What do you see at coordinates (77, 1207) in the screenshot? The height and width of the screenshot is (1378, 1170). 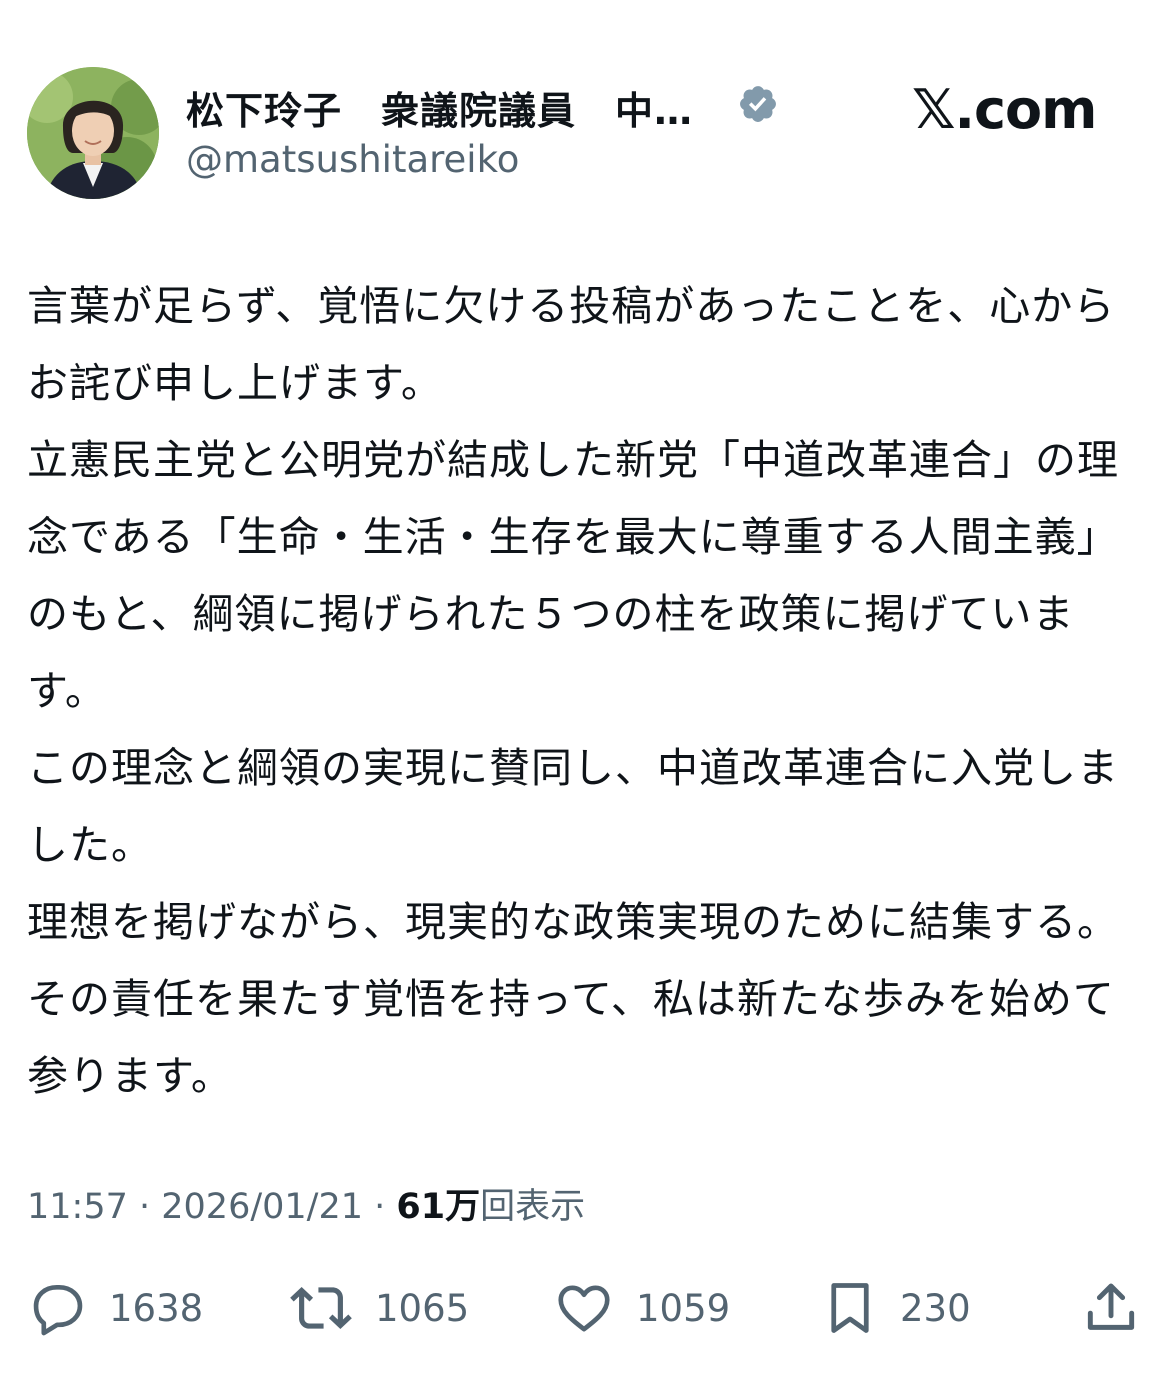 I see `post-time: 11:57` at bounding box center [77, 1207].